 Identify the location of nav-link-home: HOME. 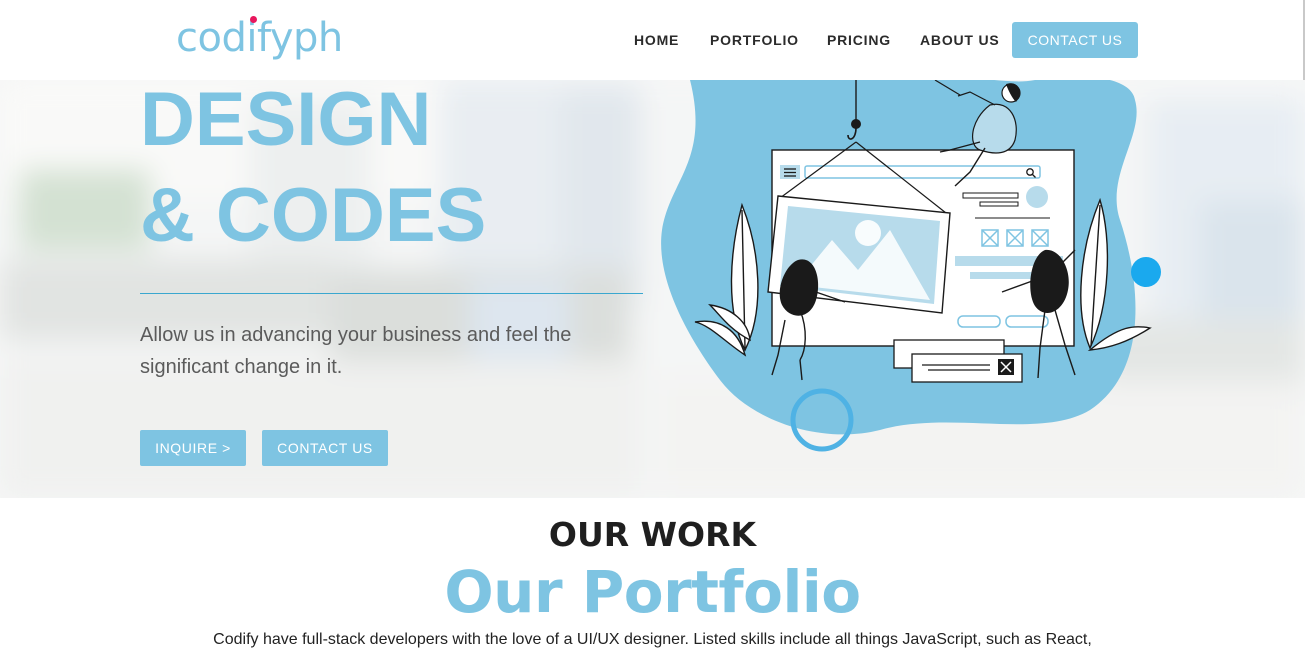
(656, 40).